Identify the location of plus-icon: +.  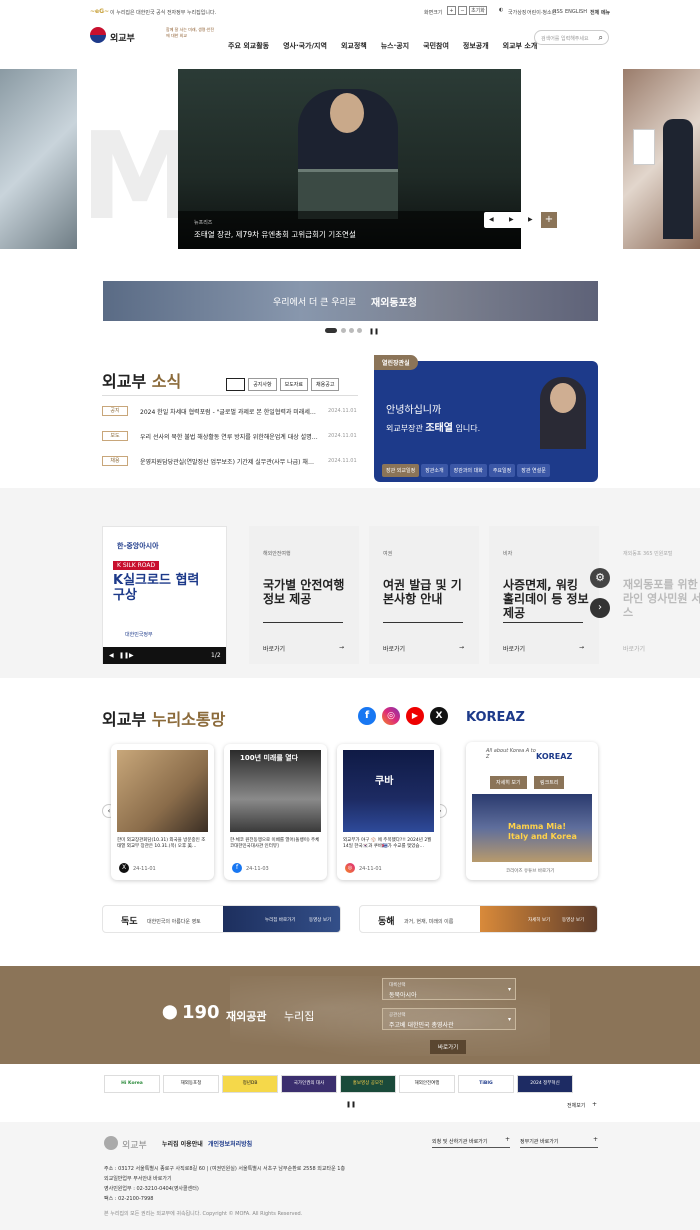
(594, 1104).